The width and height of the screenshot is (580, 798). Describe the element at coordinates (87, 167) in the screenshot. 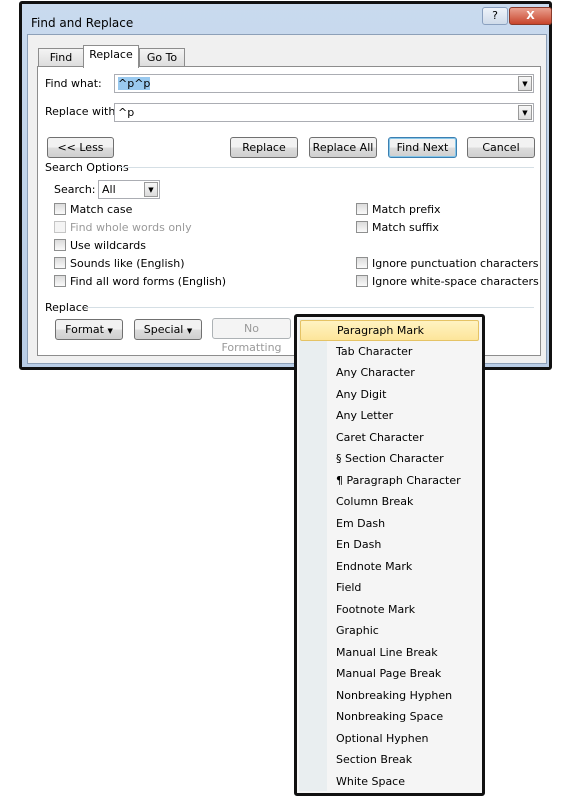

I see `search-options-label: Search Options` at that location.